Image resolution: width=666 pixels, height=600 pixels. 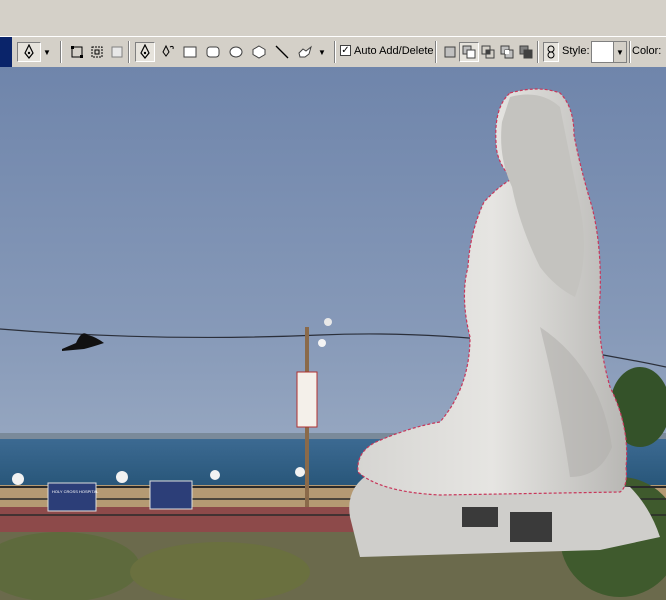 I want to click on freeform-pen-icon, so click(x=168, y=50).